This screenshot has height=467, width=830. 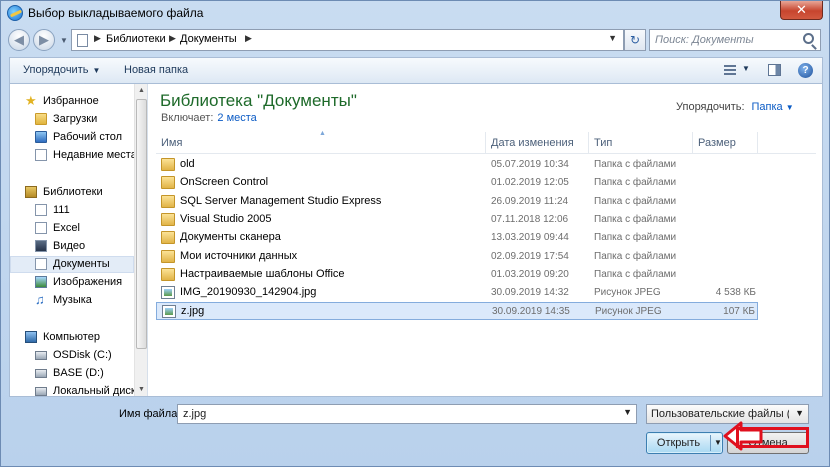 What do you see at coordinates (531, 312) in the screenshot?
I see `file-date: 30.09.2019 14:35` at bounding box center [531, 312].